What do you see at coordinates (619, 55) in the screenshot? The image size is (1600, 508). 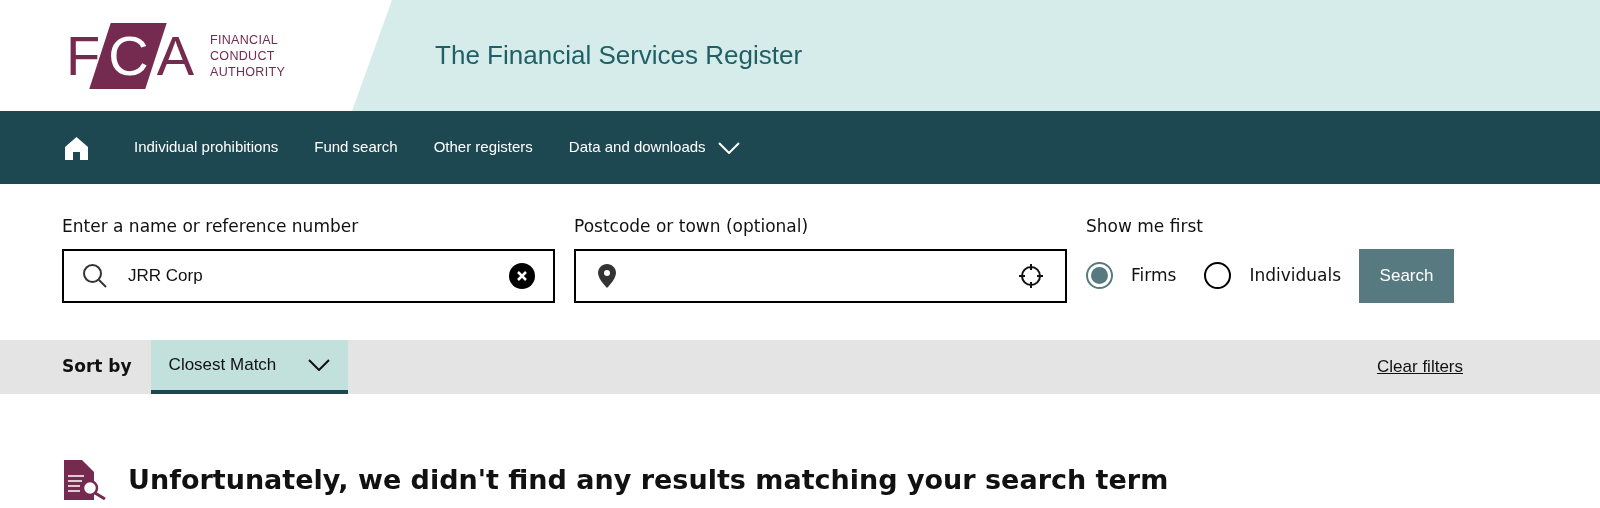 I see `site-title: The Financial Services Register` at bounding box center [619, 55].